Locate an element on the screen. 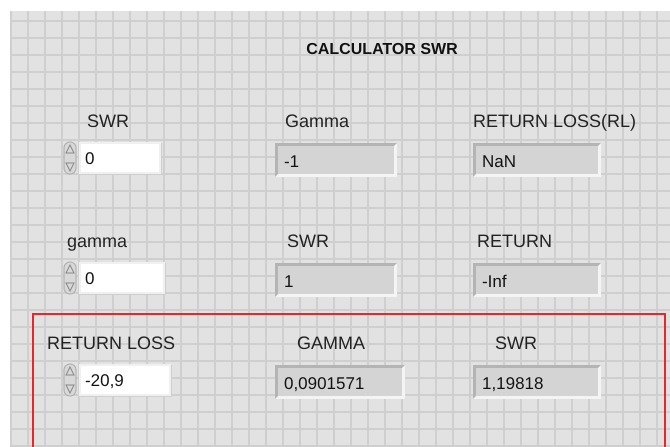 Image resolution: width=670 pixels, height=447 pixels. numeric-indicator: 0,0901571 is located at coordinates (340, 382).